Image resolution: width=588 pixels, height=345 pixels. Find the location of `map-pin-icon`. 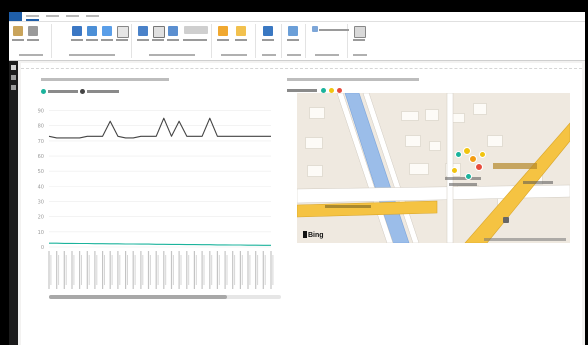

map-pin-icon is located at coordinates (506, 220).